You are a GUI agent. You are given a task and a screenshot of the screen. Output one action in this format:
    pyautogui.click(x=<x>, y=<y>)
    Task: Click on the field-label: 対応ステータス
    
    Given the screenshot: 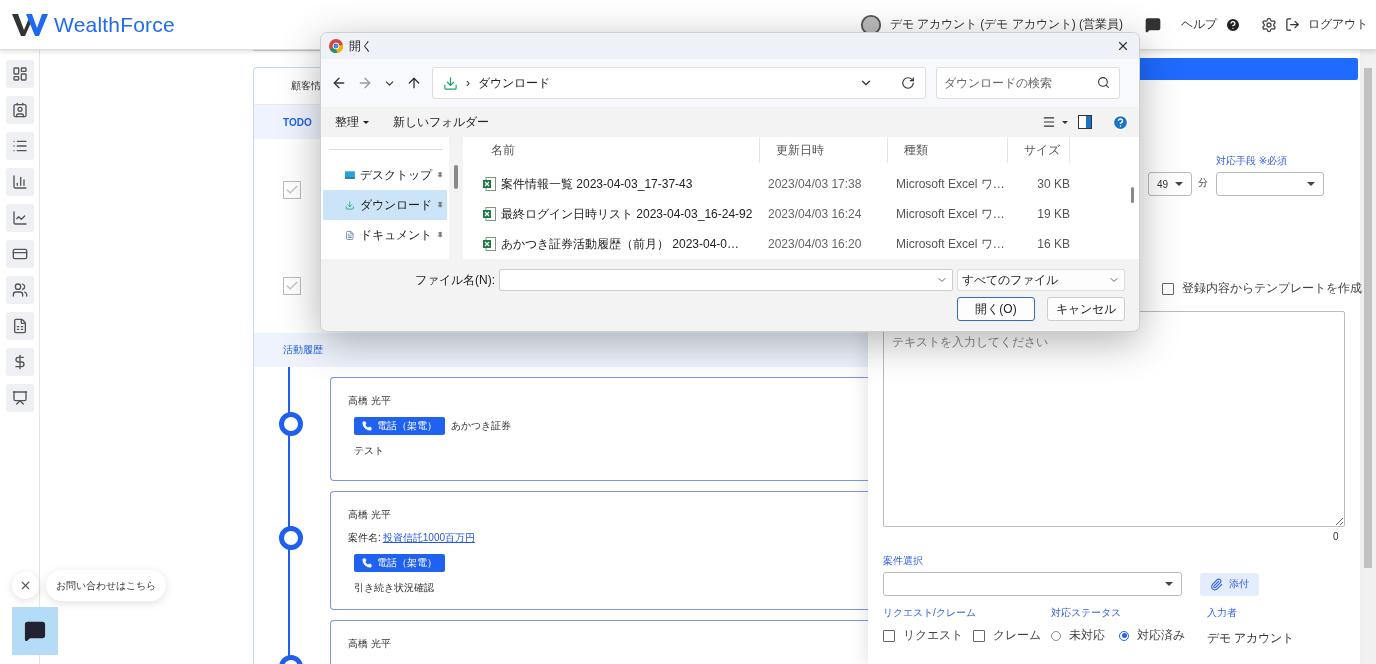 What is the action you would take?
    pyautogui.click(x=1086, y=613)
    